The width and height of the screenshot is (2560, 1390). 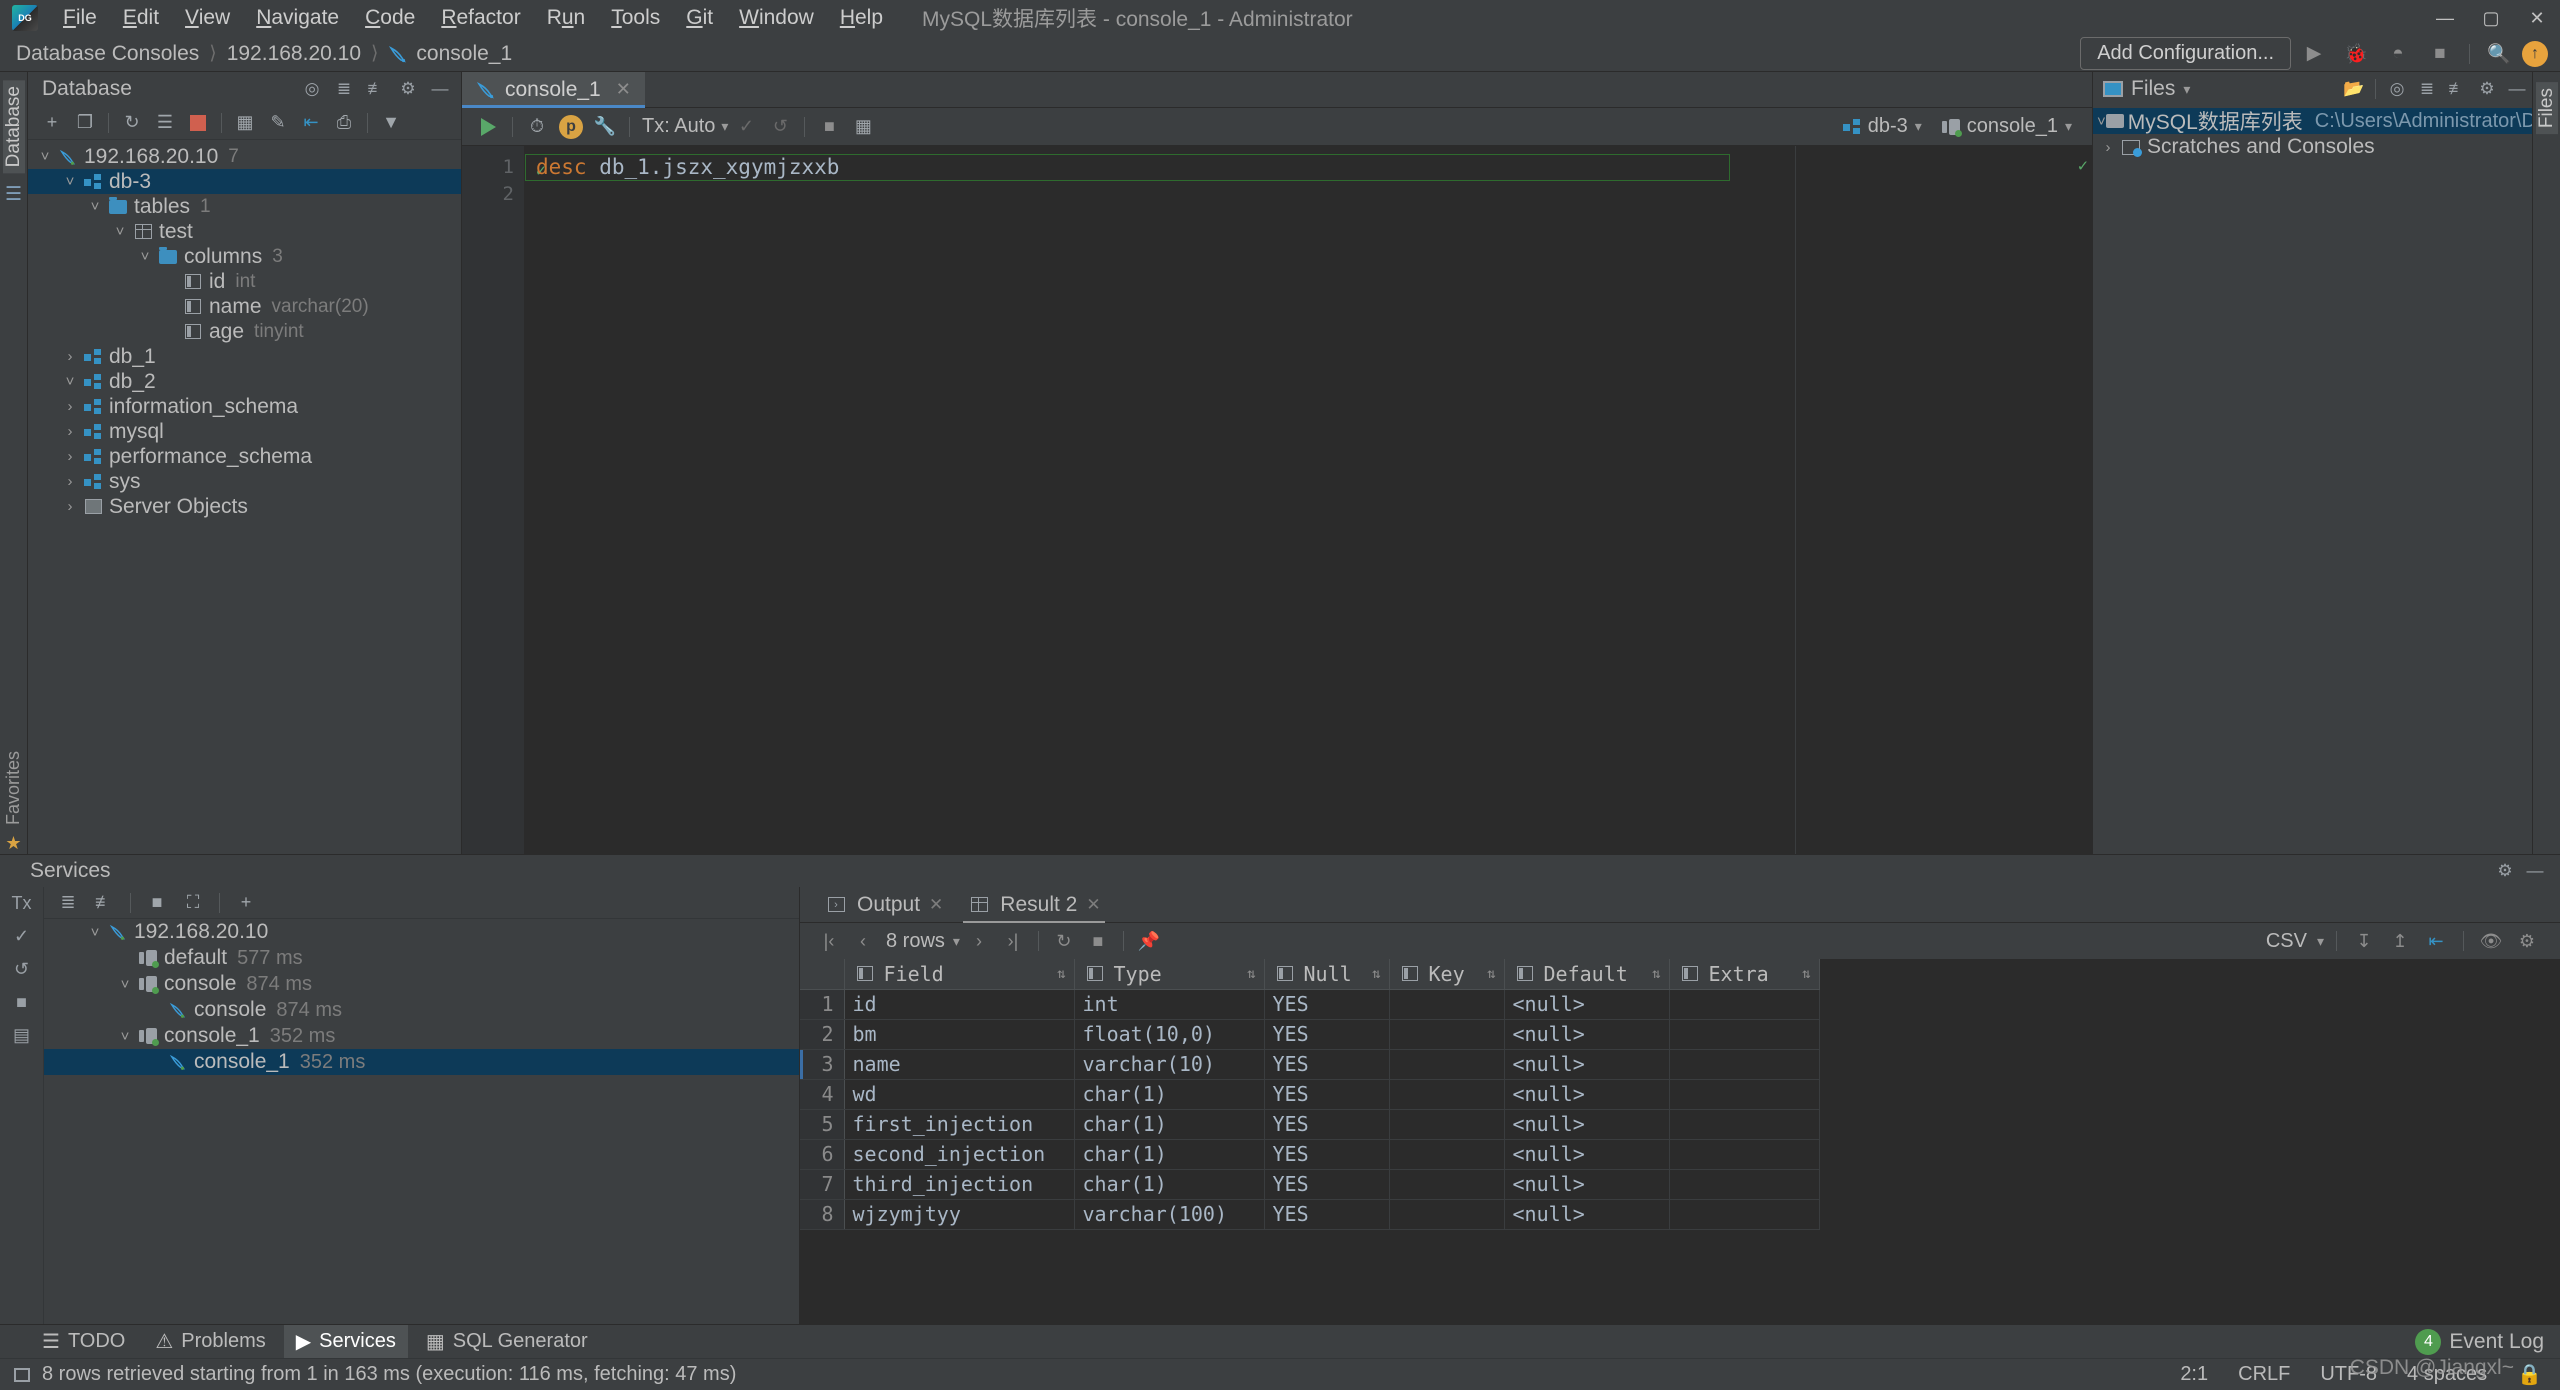 What do you see at coordinates (1169, 1214) in the screenshot?
I see `cell-type: varchar(100)` at bounding box center [1169, 1214].